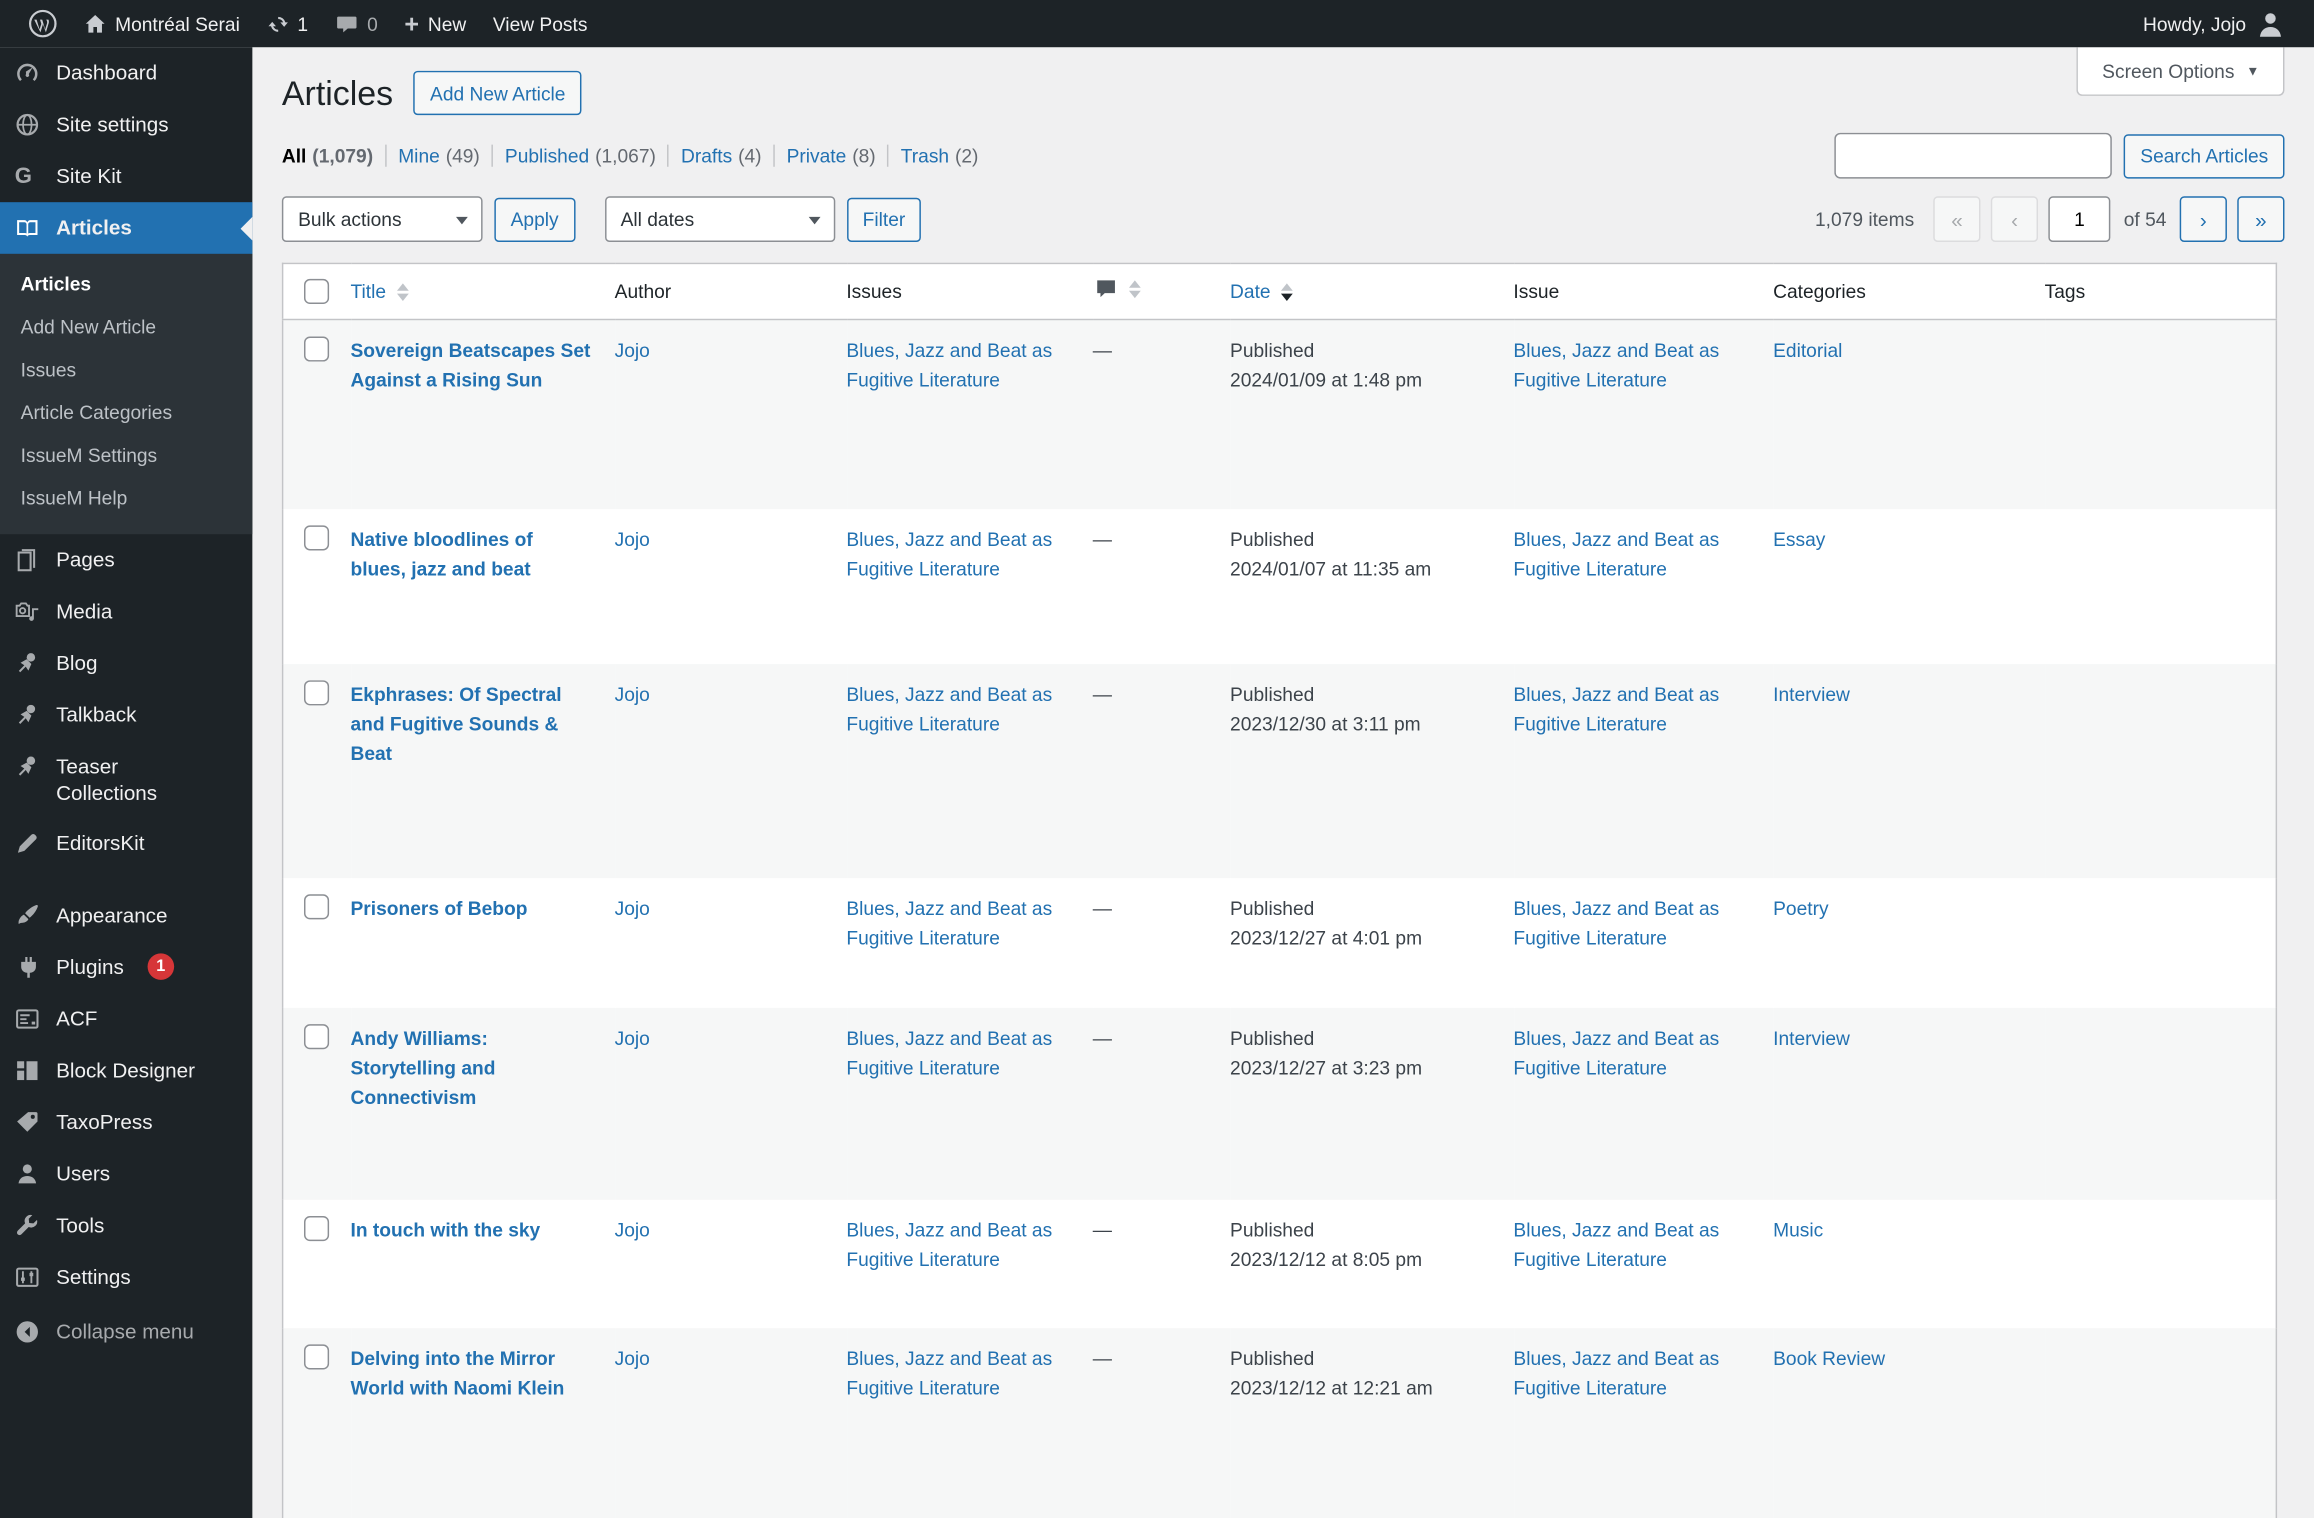  Describe the element at coordinates (126, 916) in the screenshot. I see `sidebar-item-appearance: Appearance` at that location.